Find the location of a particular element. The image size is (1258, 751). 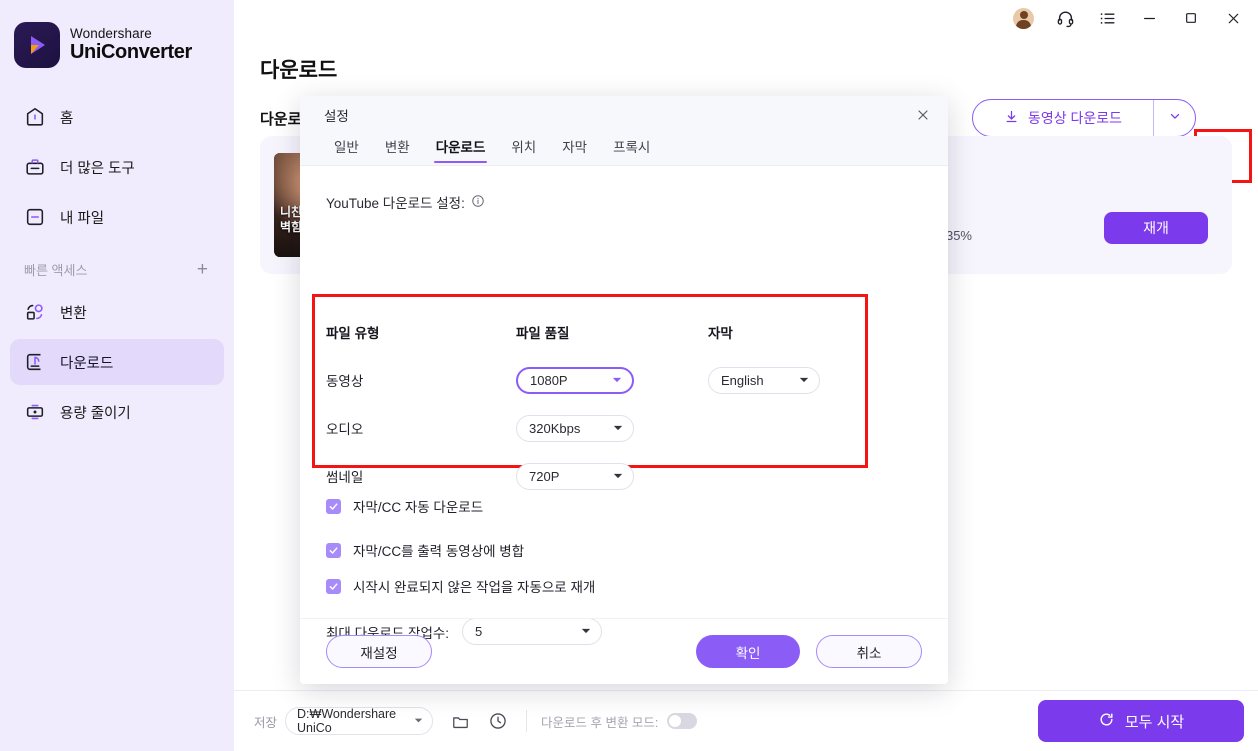

tab-subtitle: 자막 is located at coordinates (574, 147).